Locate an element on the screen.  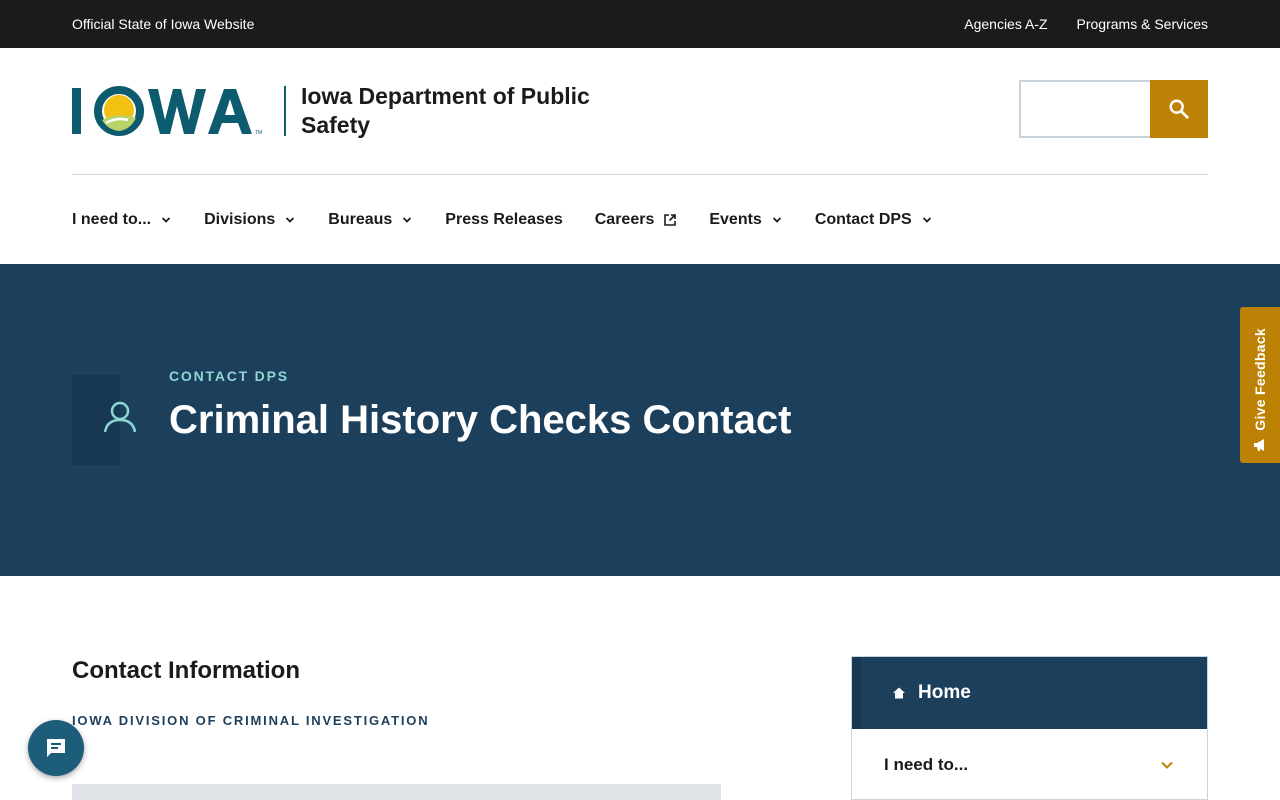
nav-item-label: Careers is located at coordinates (624, 219).